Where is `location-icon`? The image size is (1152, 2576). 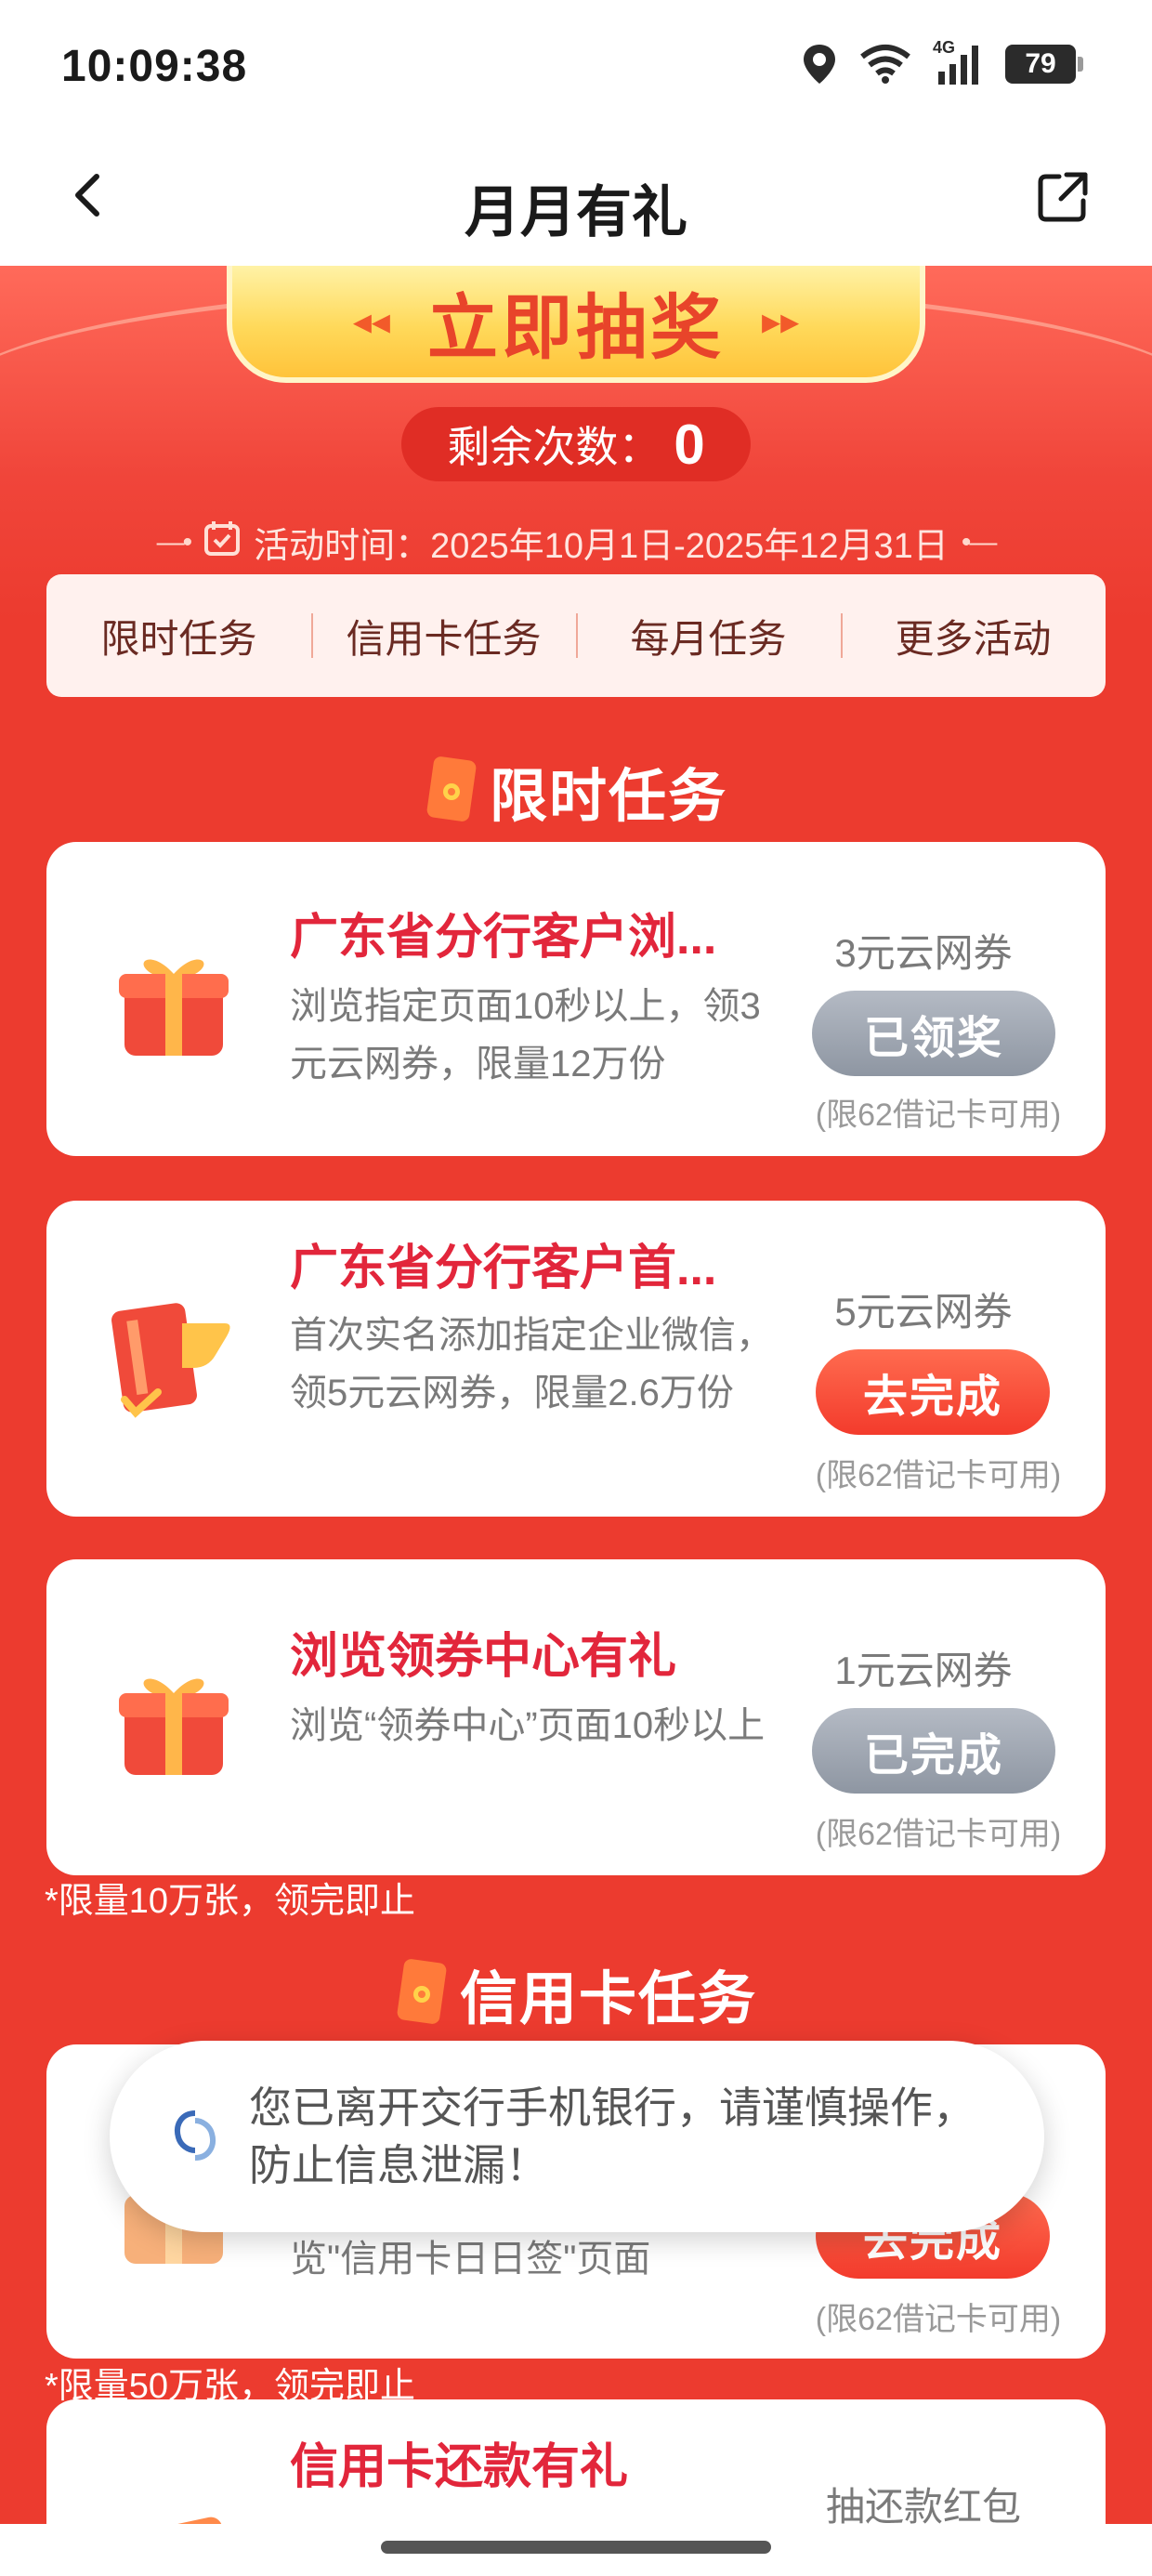
location-icon is located at coordinates (819, 64).